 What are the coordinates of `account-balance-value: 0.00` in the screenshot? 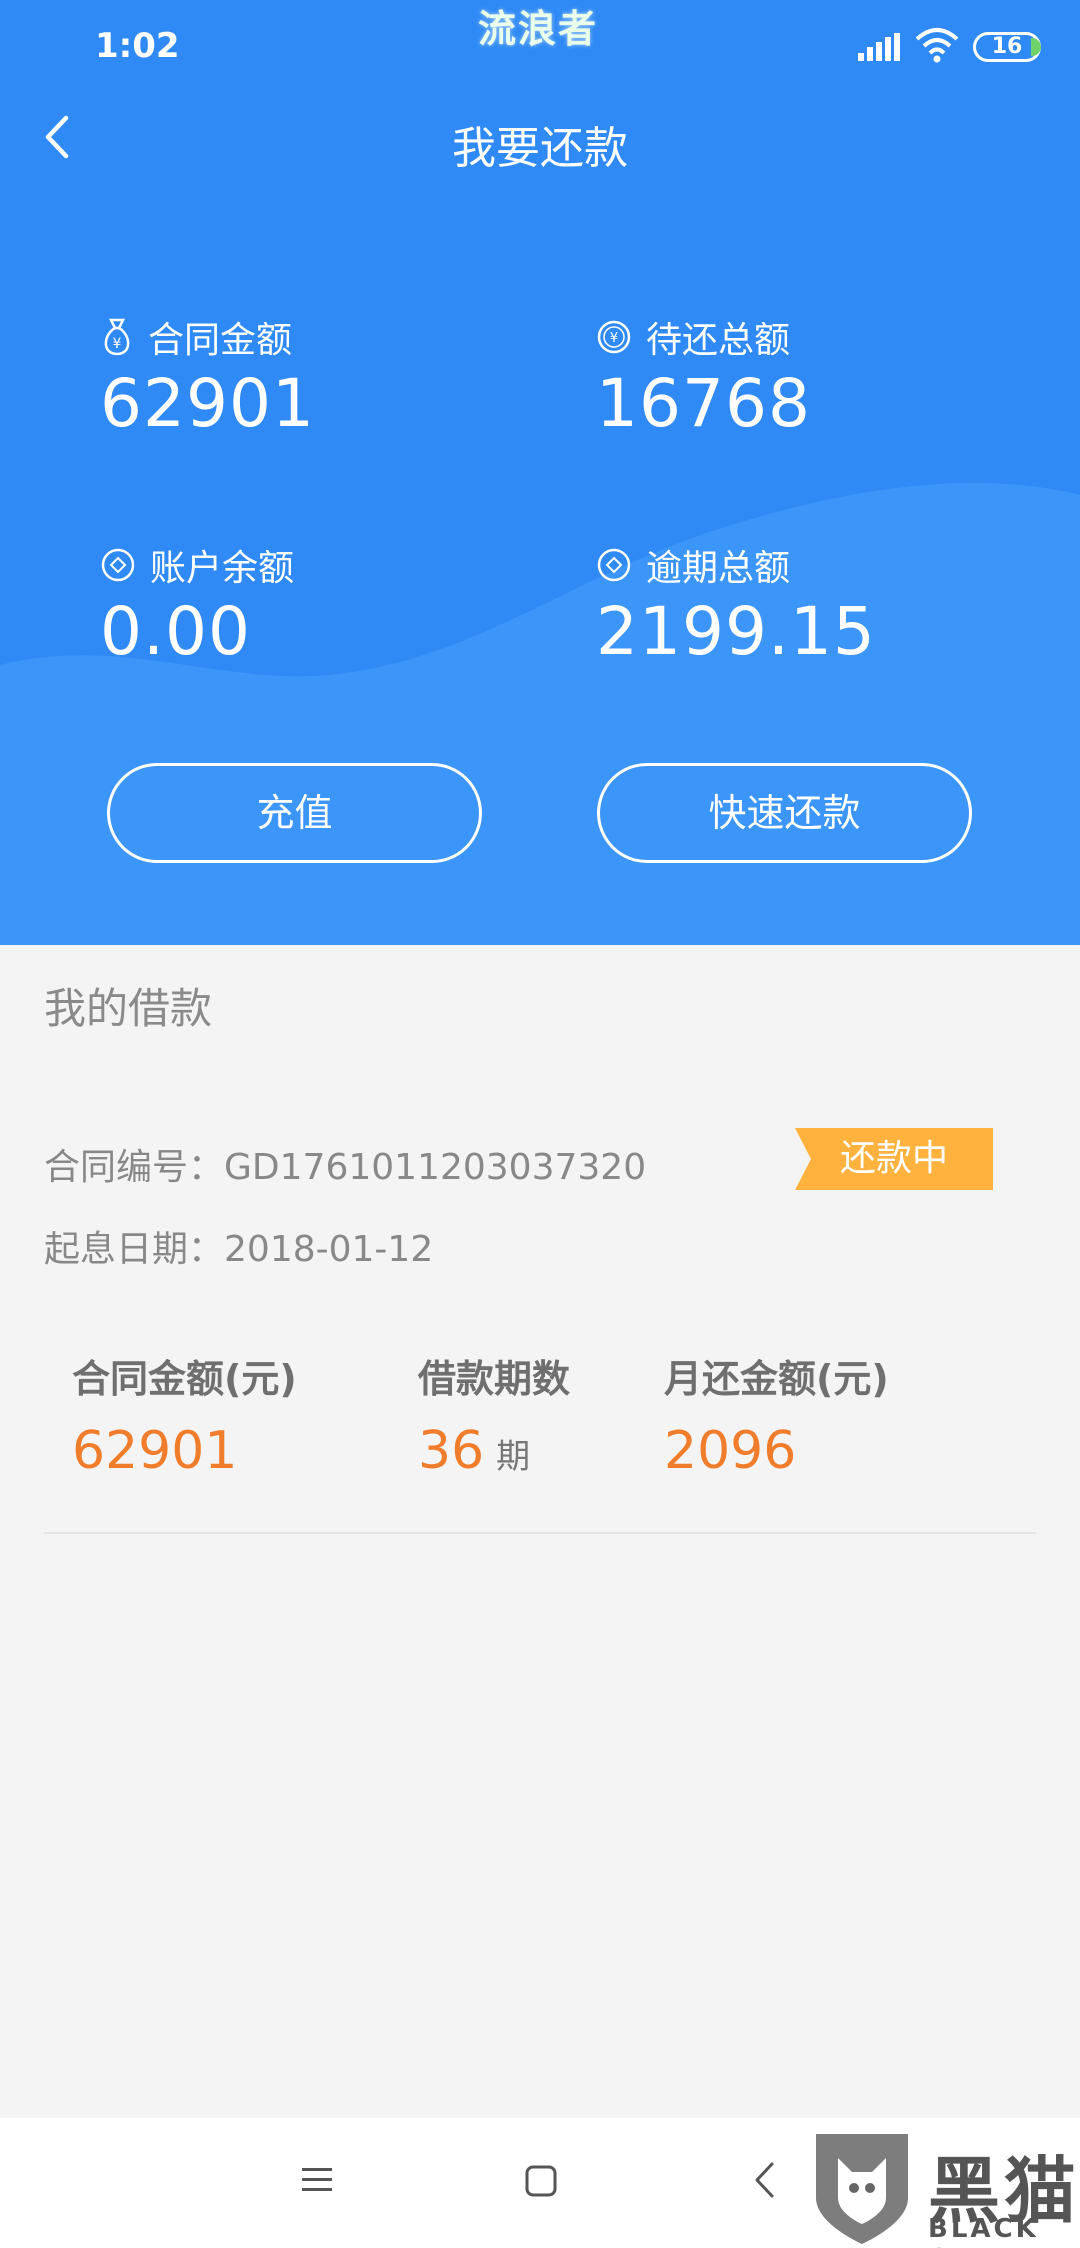 It's located at (175, 631).